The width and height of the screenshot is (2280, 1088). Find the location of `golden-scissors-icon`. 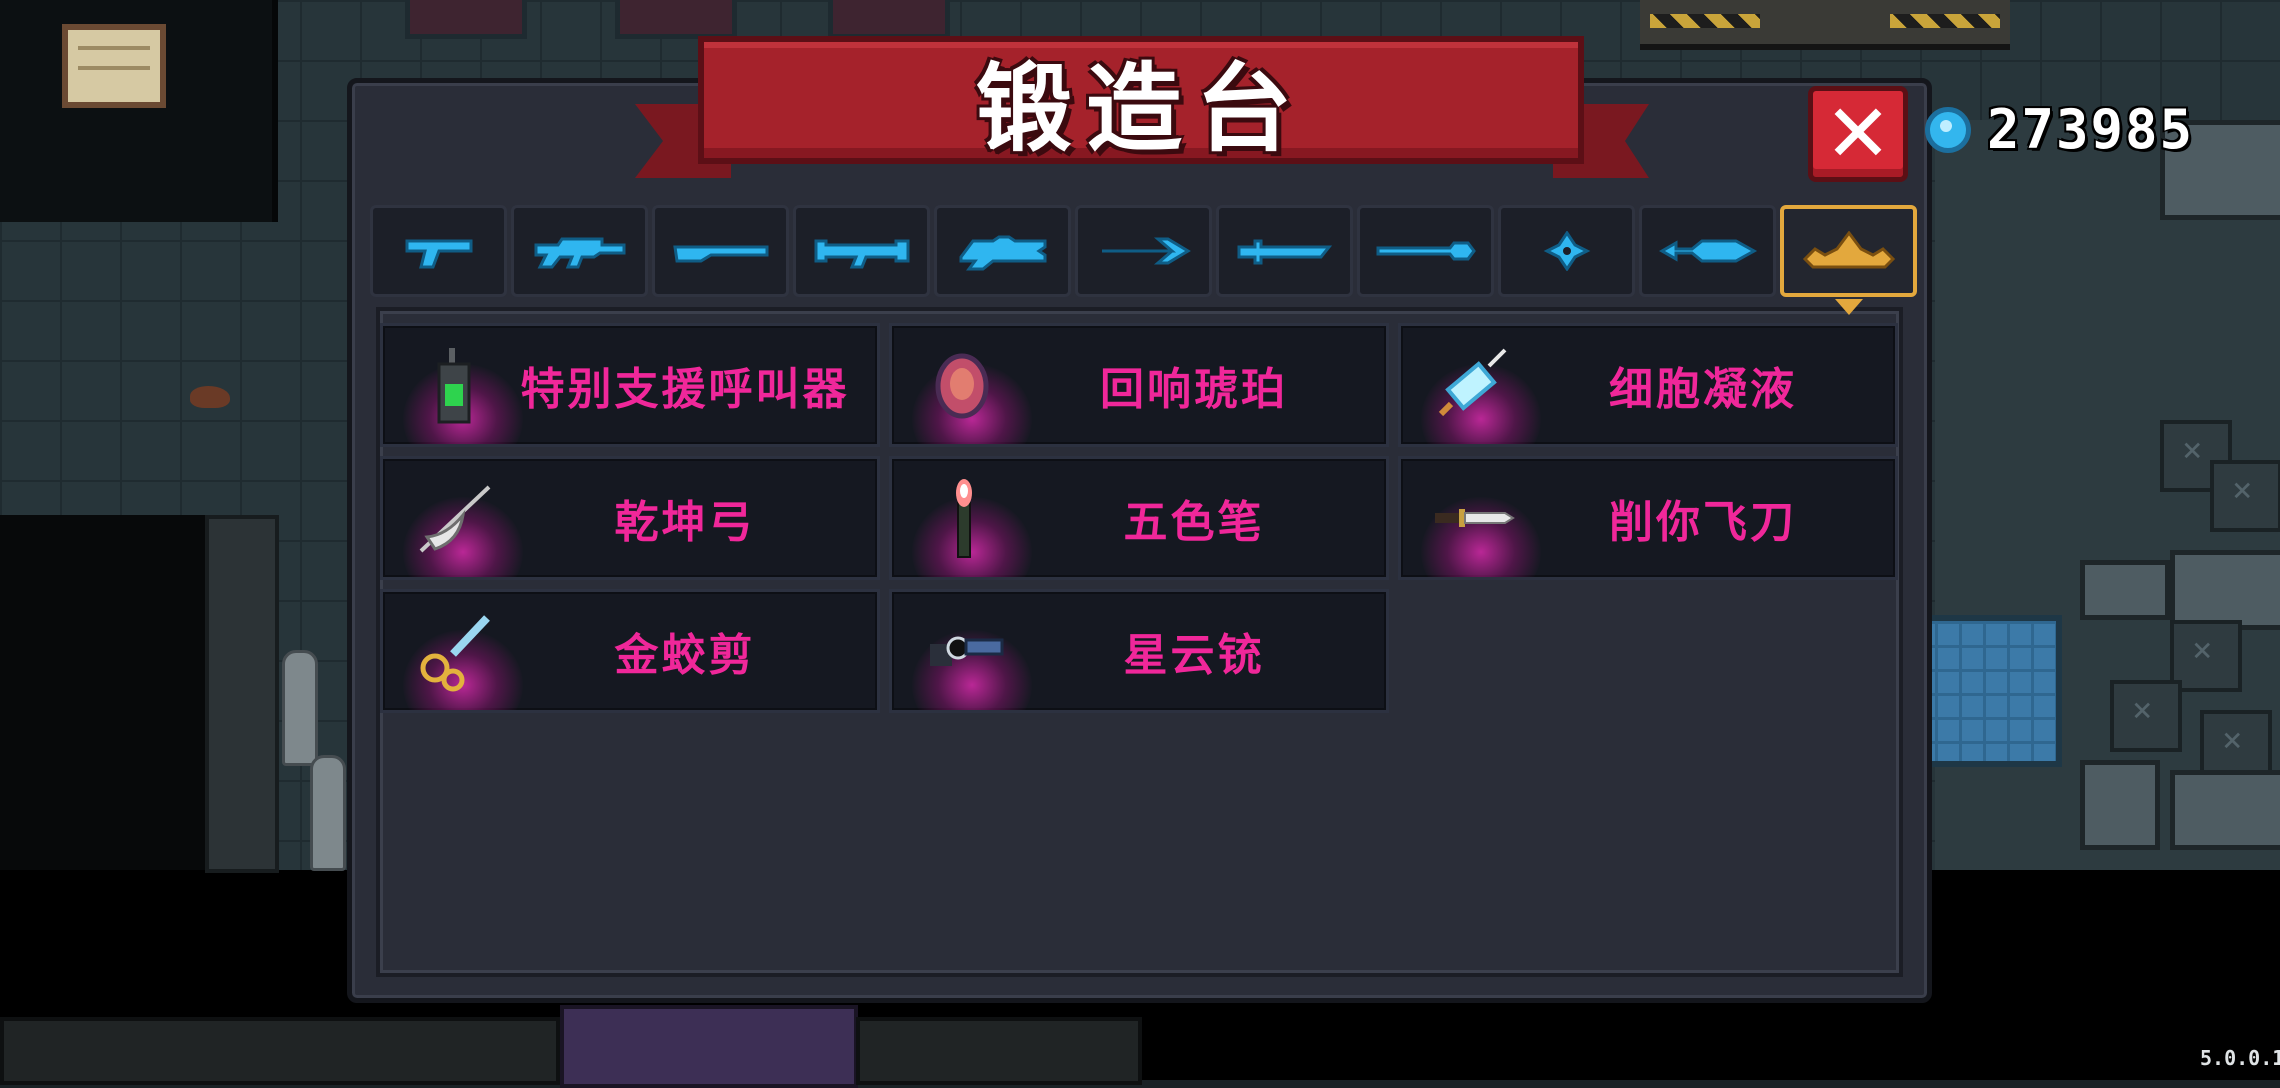

golden-scissors-icon is located at coordinates (455, 653).